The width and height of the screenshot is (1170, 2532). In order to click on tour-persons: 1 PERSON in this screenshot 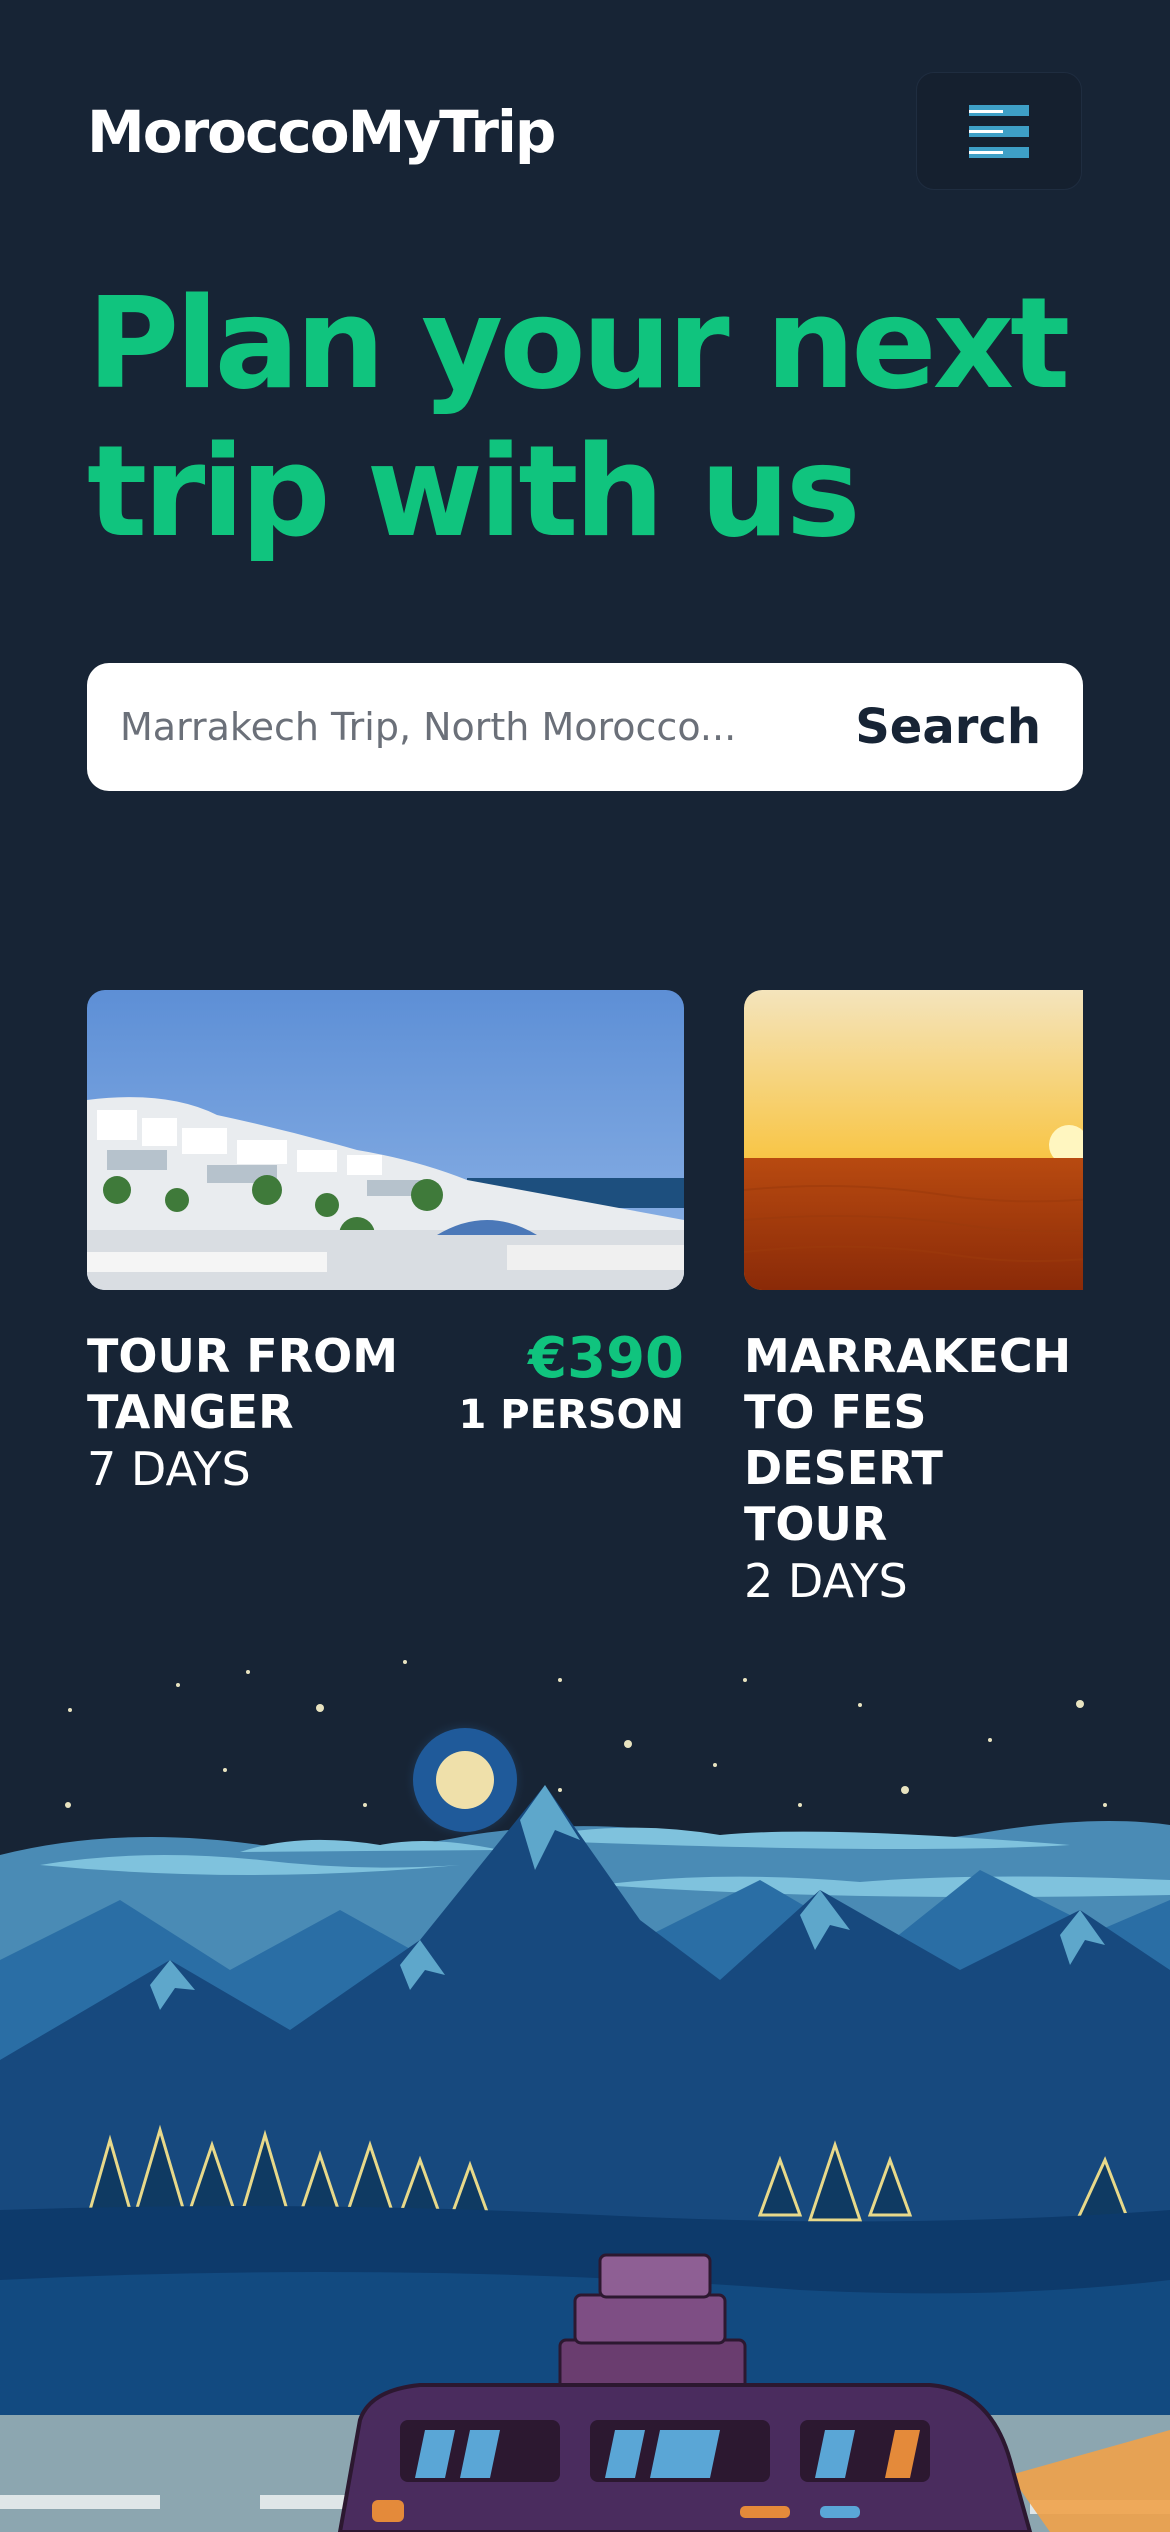, I will do `click(571, 1415)`.